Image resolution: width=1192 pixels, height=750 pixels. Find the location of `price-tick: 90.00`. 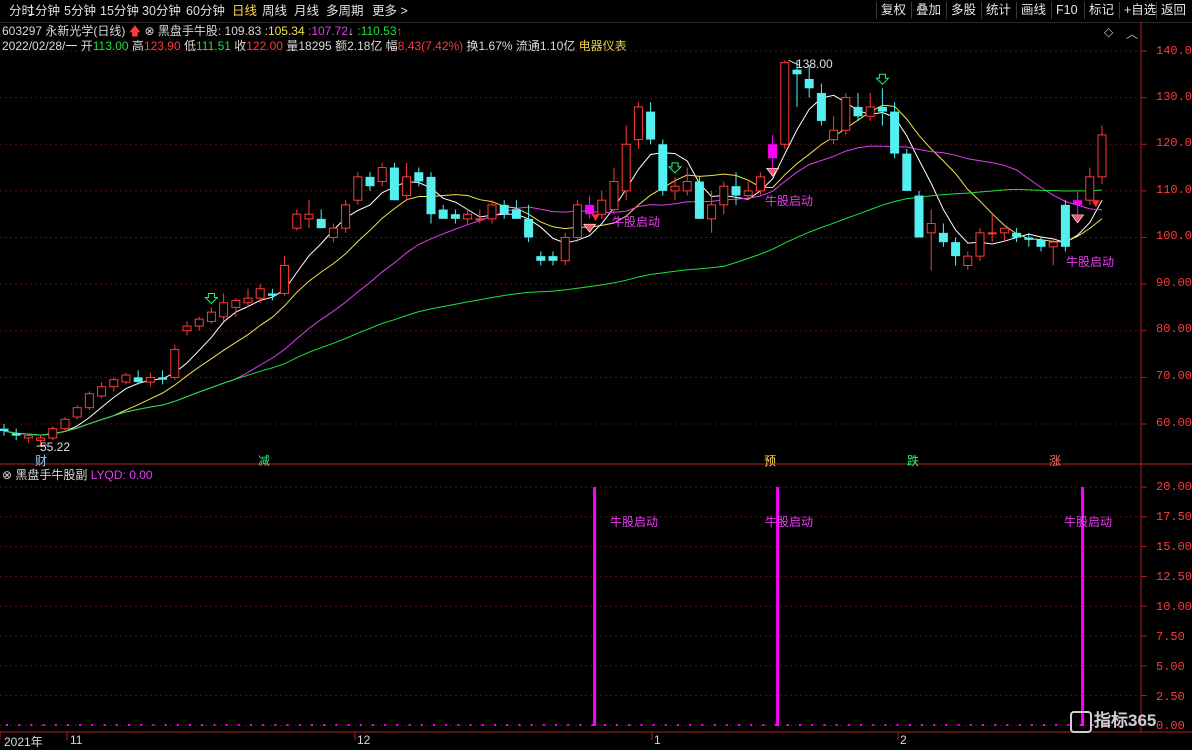

price-tick: 90.00 is located at coordinates (1174, 283).